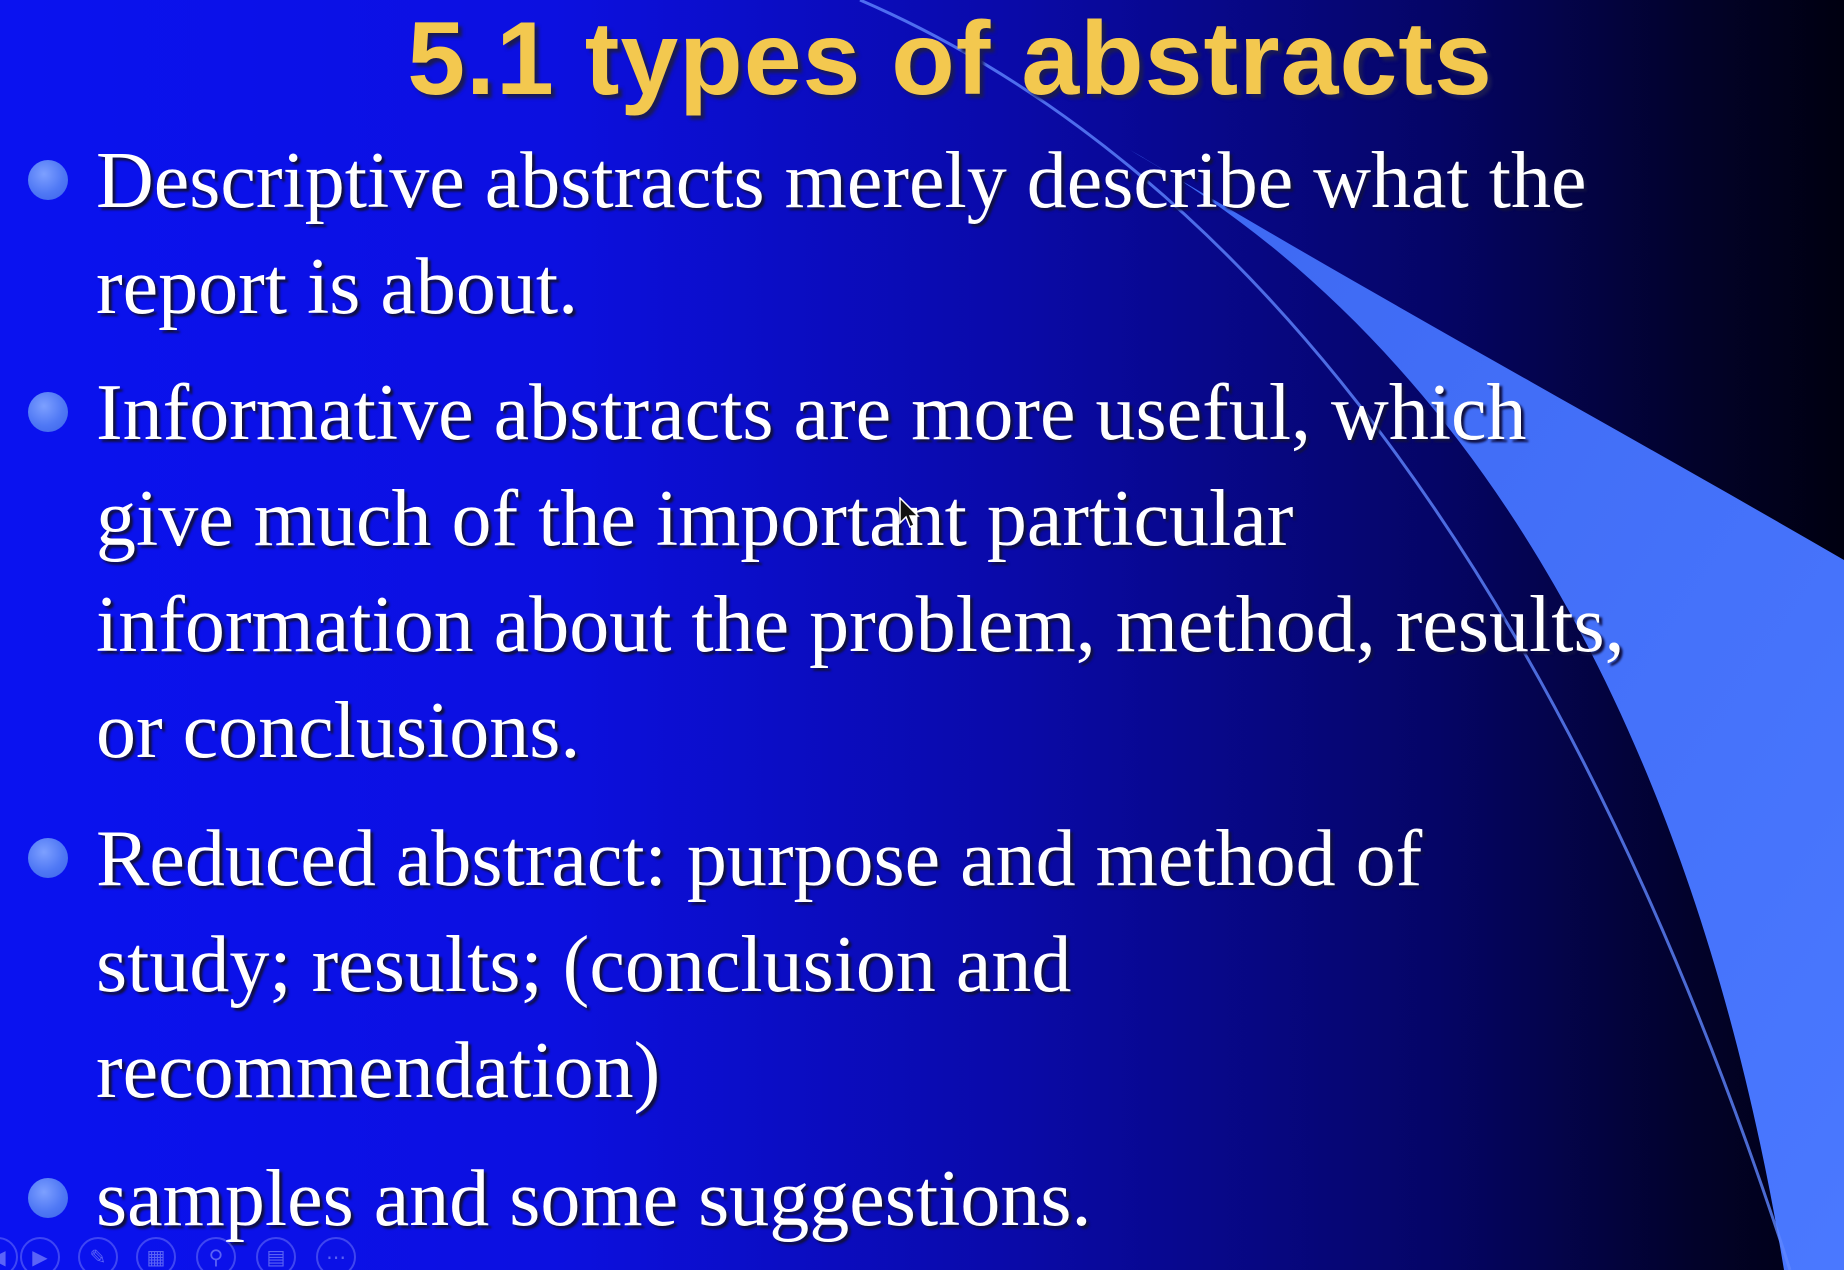 The height and width of the screenshot is (1270, 1844). I want to click on slideshow-toolbar: ◀ ▶ ✎ ▦ ⚲ ▤ ⋯, so click(190, 1253).